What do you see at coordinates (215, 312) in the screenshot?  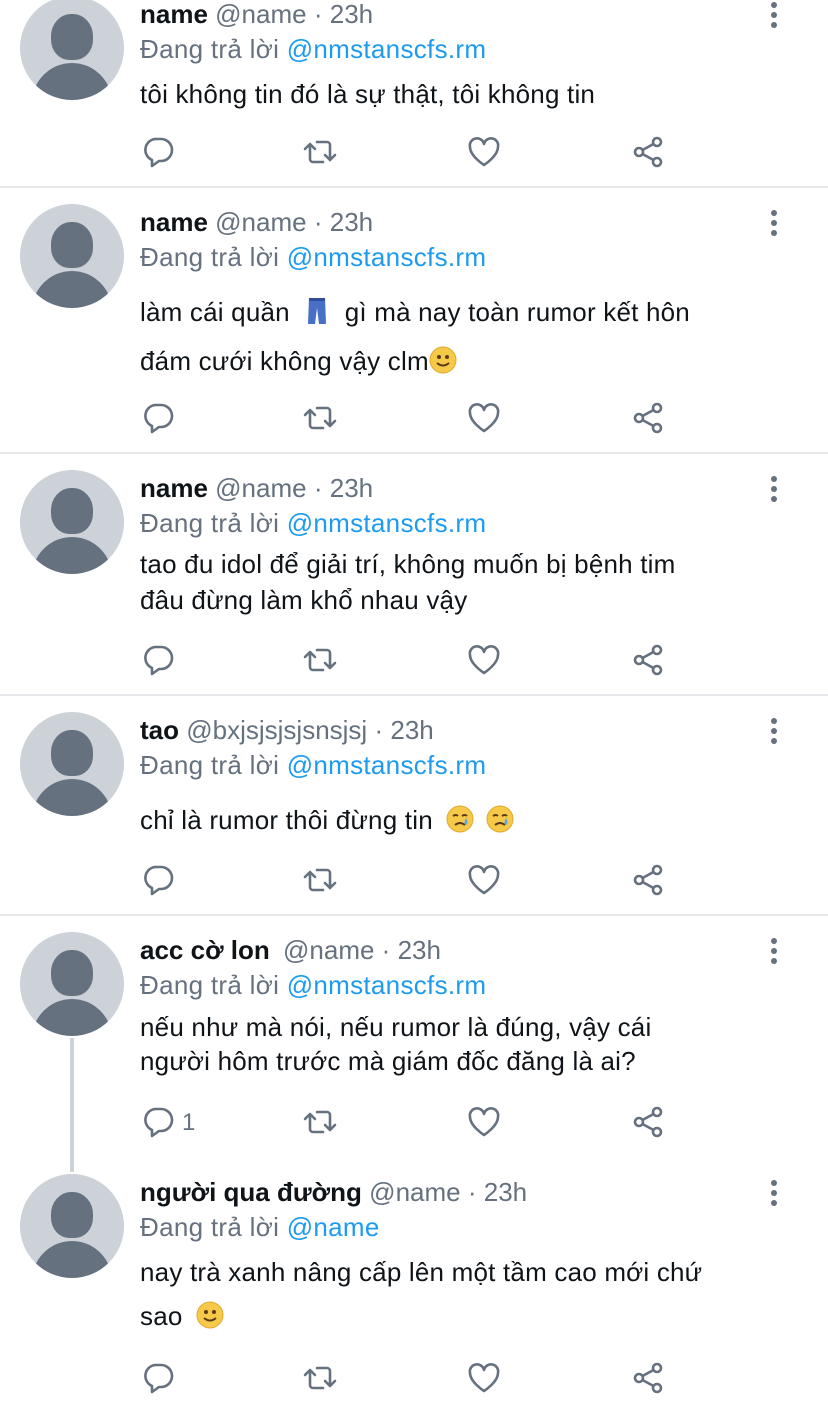 I see `tweet-line: làm cái quần` at bounding box center [215, 312].